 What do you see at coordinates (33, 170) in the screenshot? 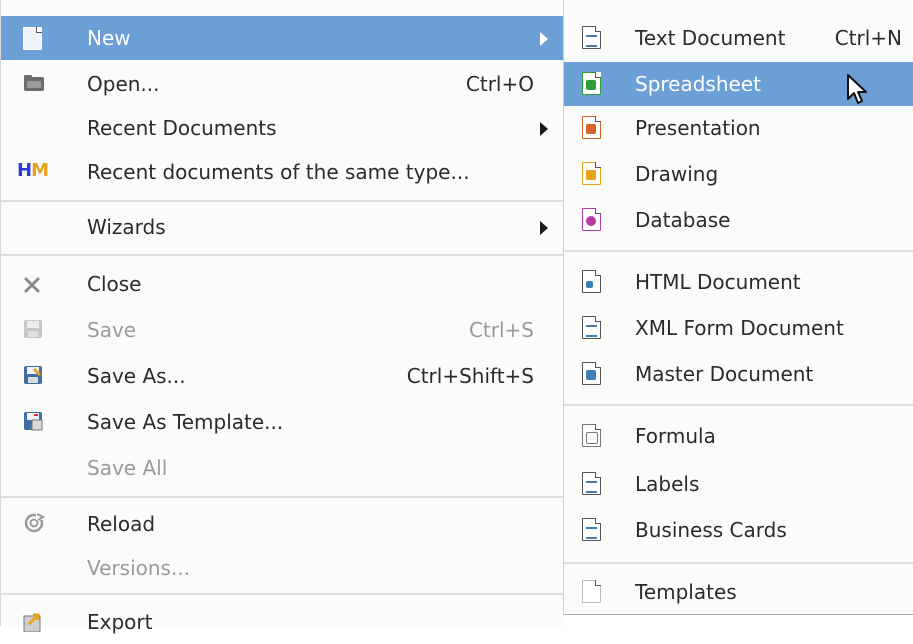
I see `hm-icon: HM` at bounding box center [33, 170].